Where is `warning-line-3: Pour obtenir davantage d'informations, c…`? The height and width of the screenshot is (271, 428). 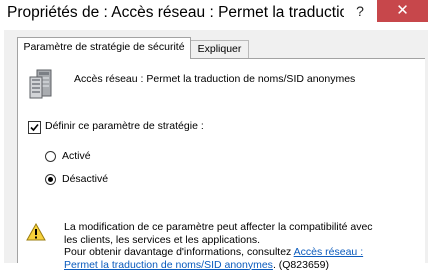
warning-line-3: Pour obtenir davantage d'informations, c… is located at coordinates (179, 252).